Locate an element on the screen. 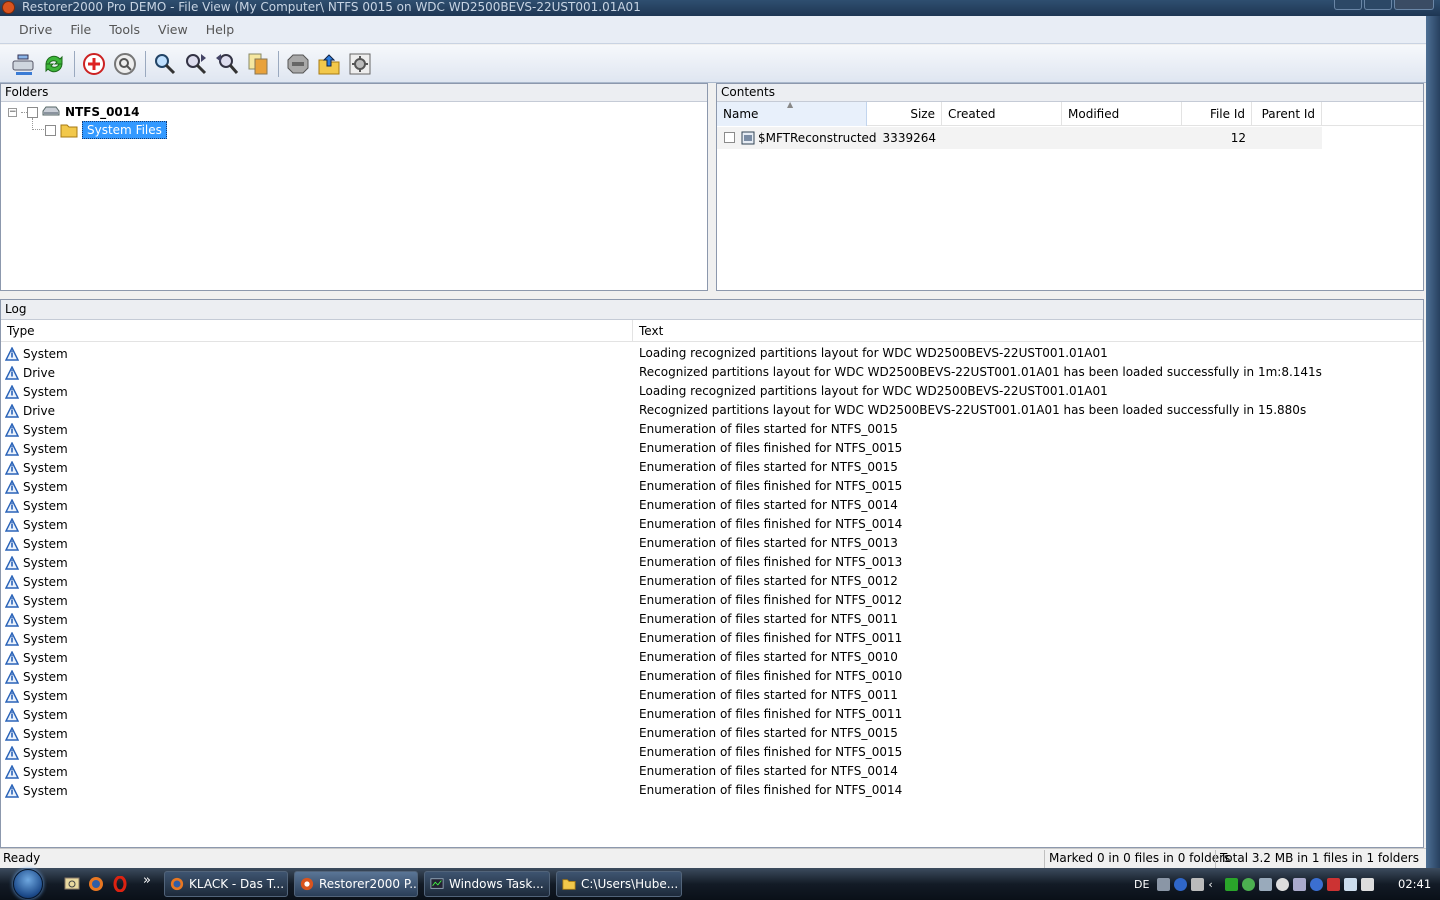 This screenshot has height=900, width=1440. usb-icon is located at coordinates (1198, 884).